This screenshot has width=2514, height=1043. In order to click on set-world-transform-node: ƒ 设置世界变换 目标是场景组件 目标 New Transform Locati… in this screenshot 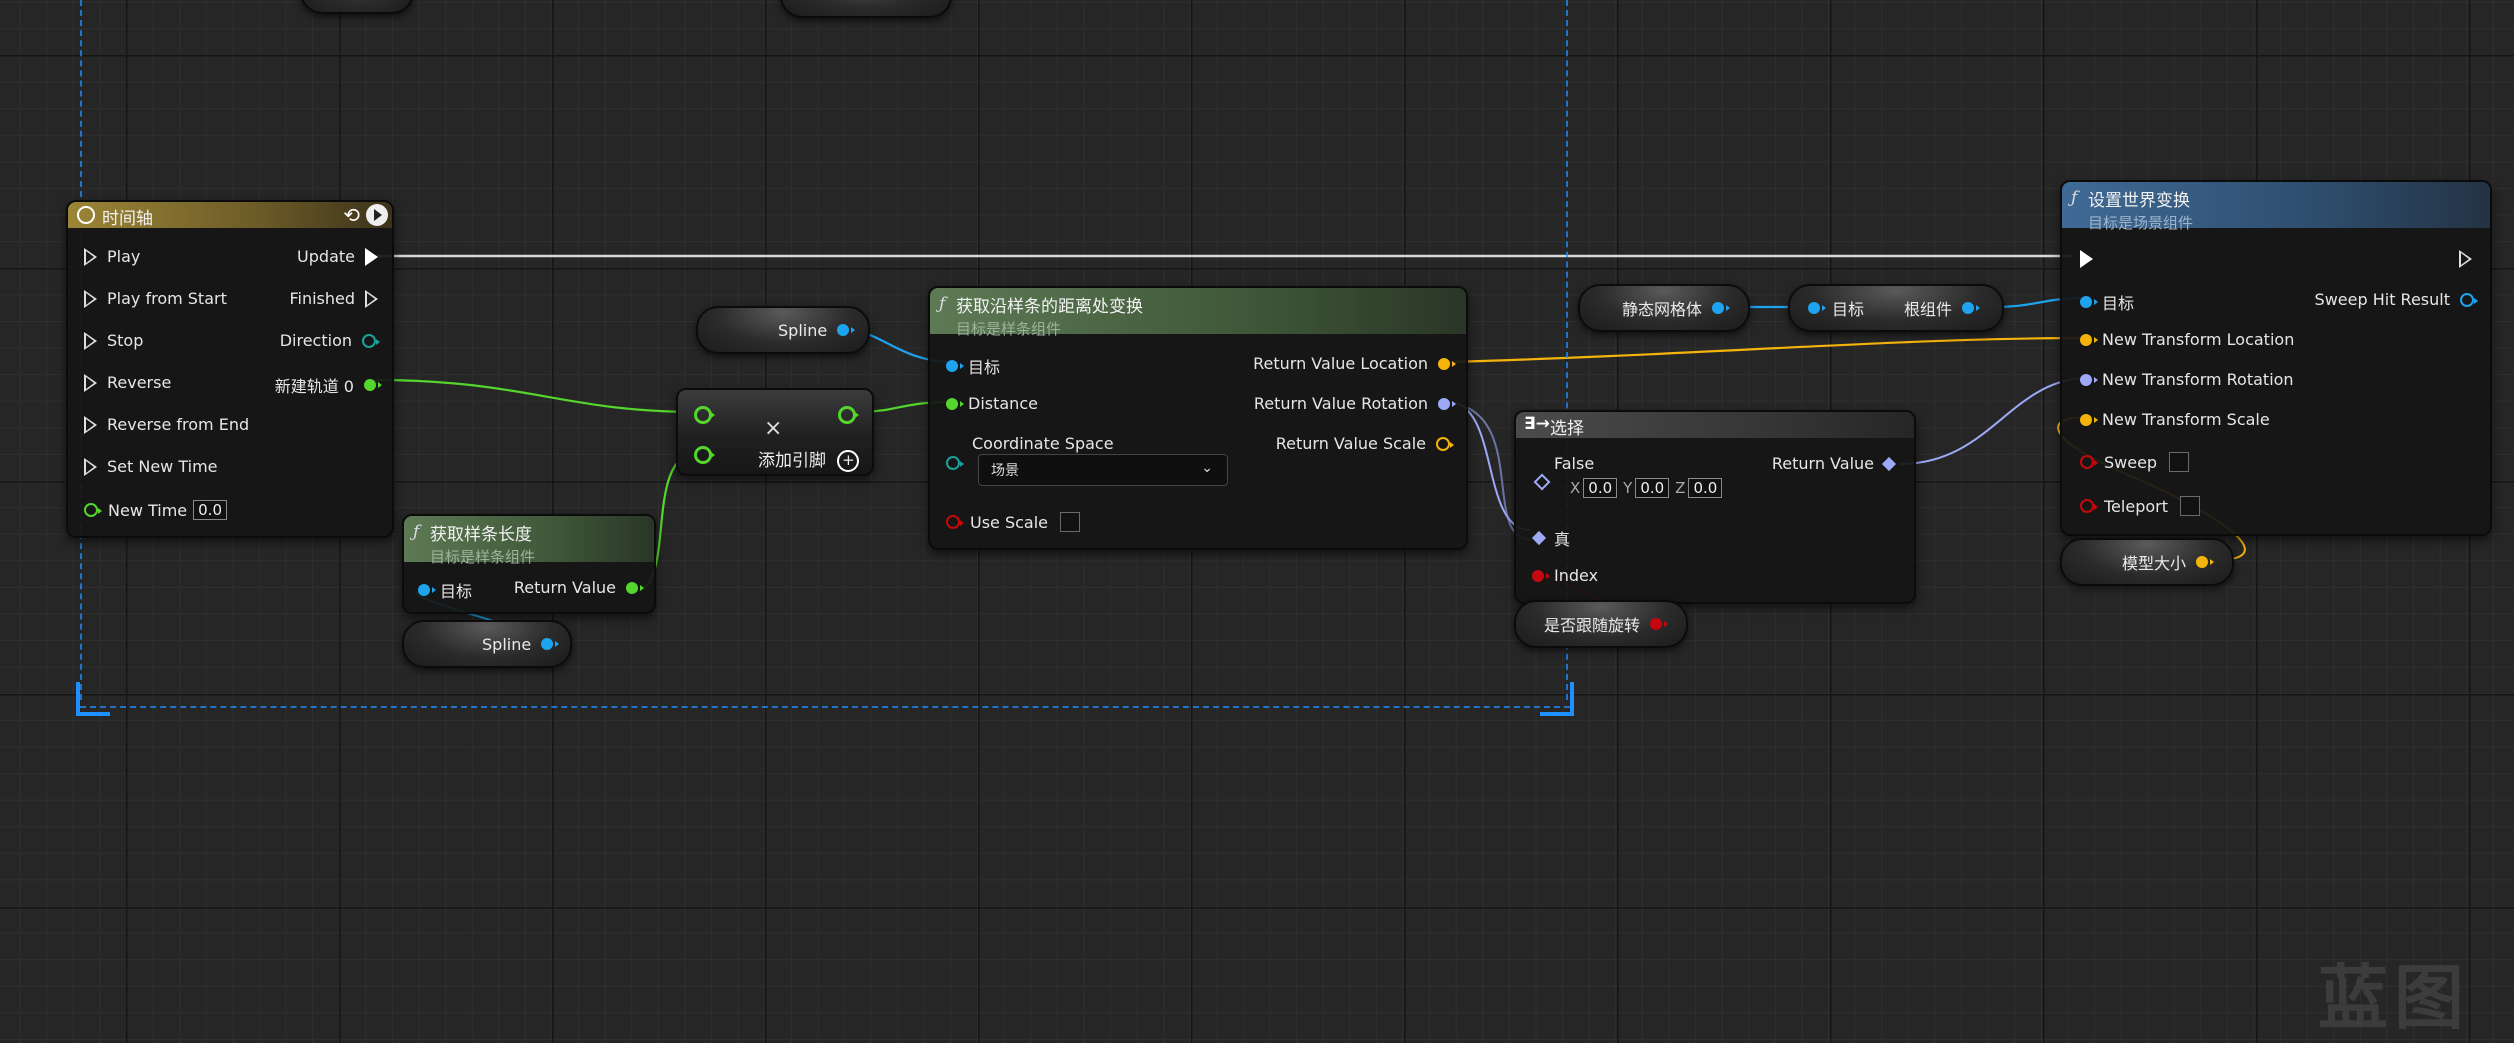, I will do `click(2276, 358)`.